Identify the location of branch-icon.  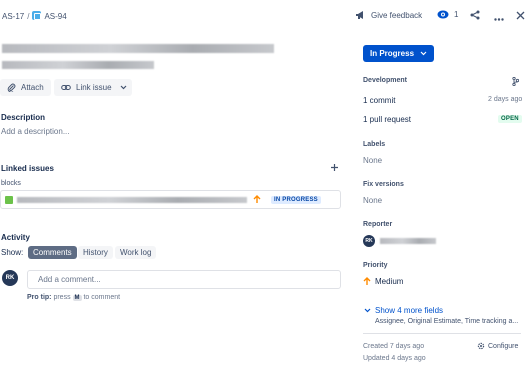
(516, 81).